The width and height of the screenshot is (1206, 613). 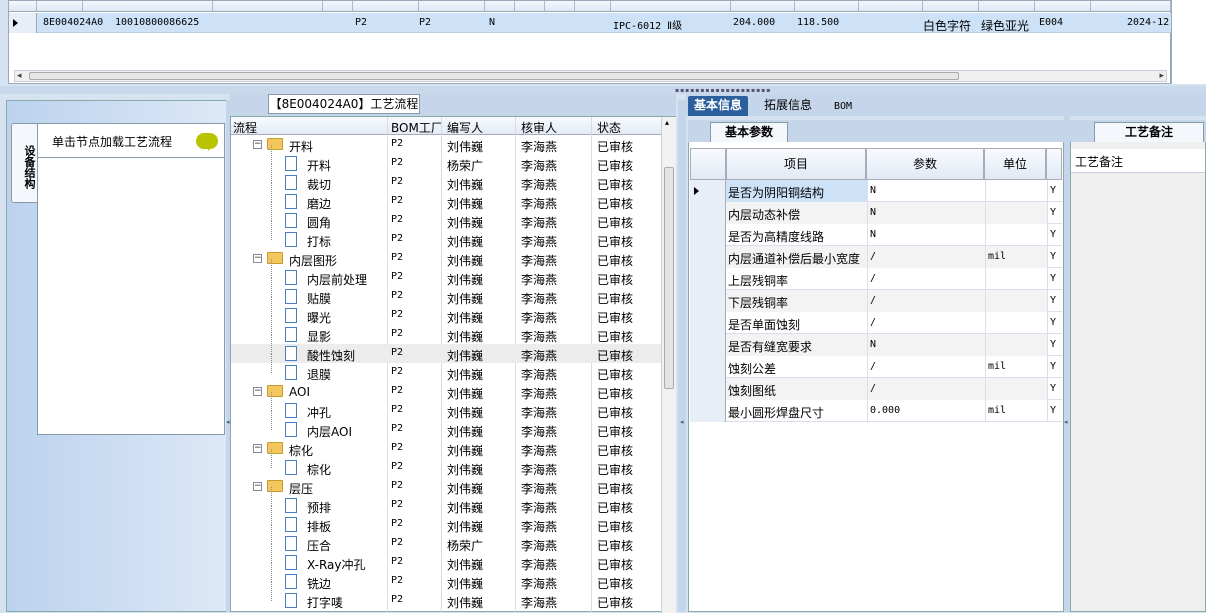 I want to click on tree-step-row: 排板 P2 刘伟巍 李海燕 已审核, so click(x=446, y=520).